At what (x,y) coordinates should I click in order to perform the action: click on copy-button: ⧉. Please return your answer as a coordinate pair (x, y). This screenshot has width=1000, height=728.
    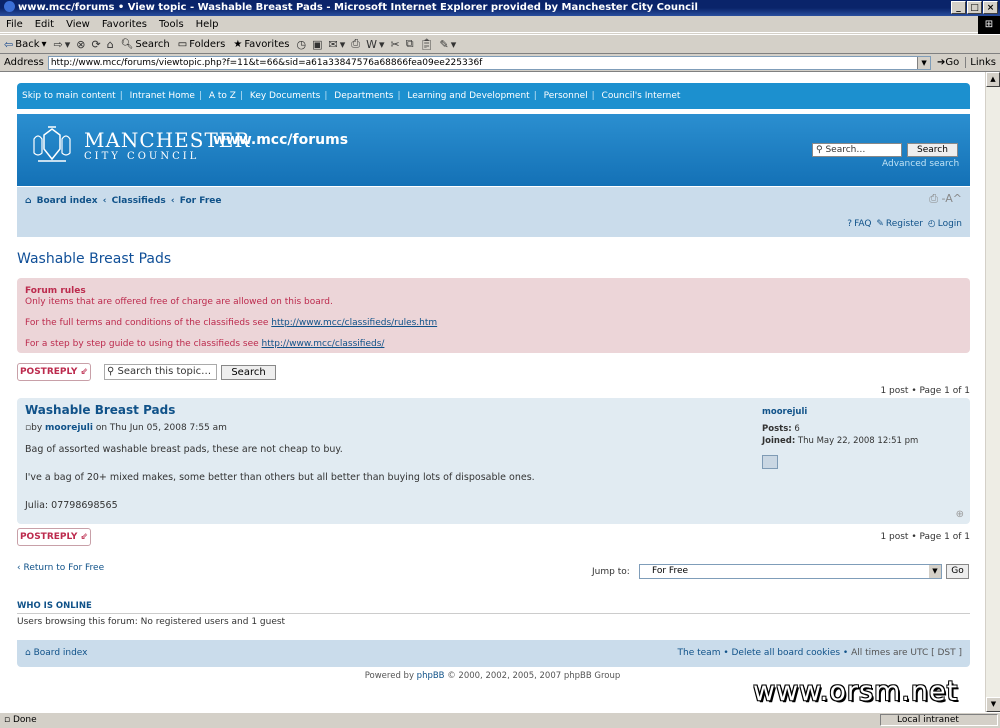
    Looking at the image, I should click on (410, 44).